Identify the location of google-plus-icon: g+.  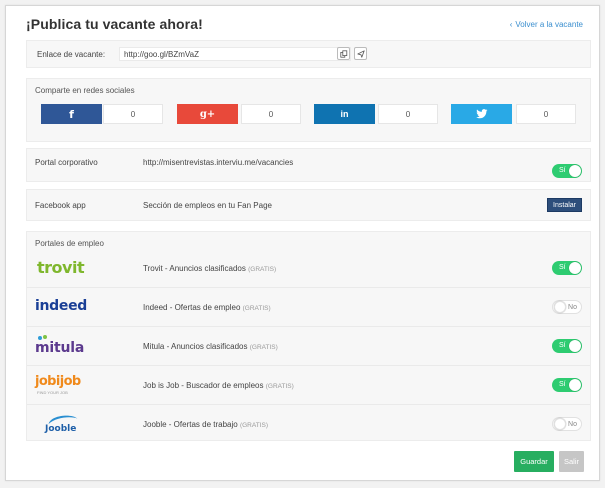
(207, 114).